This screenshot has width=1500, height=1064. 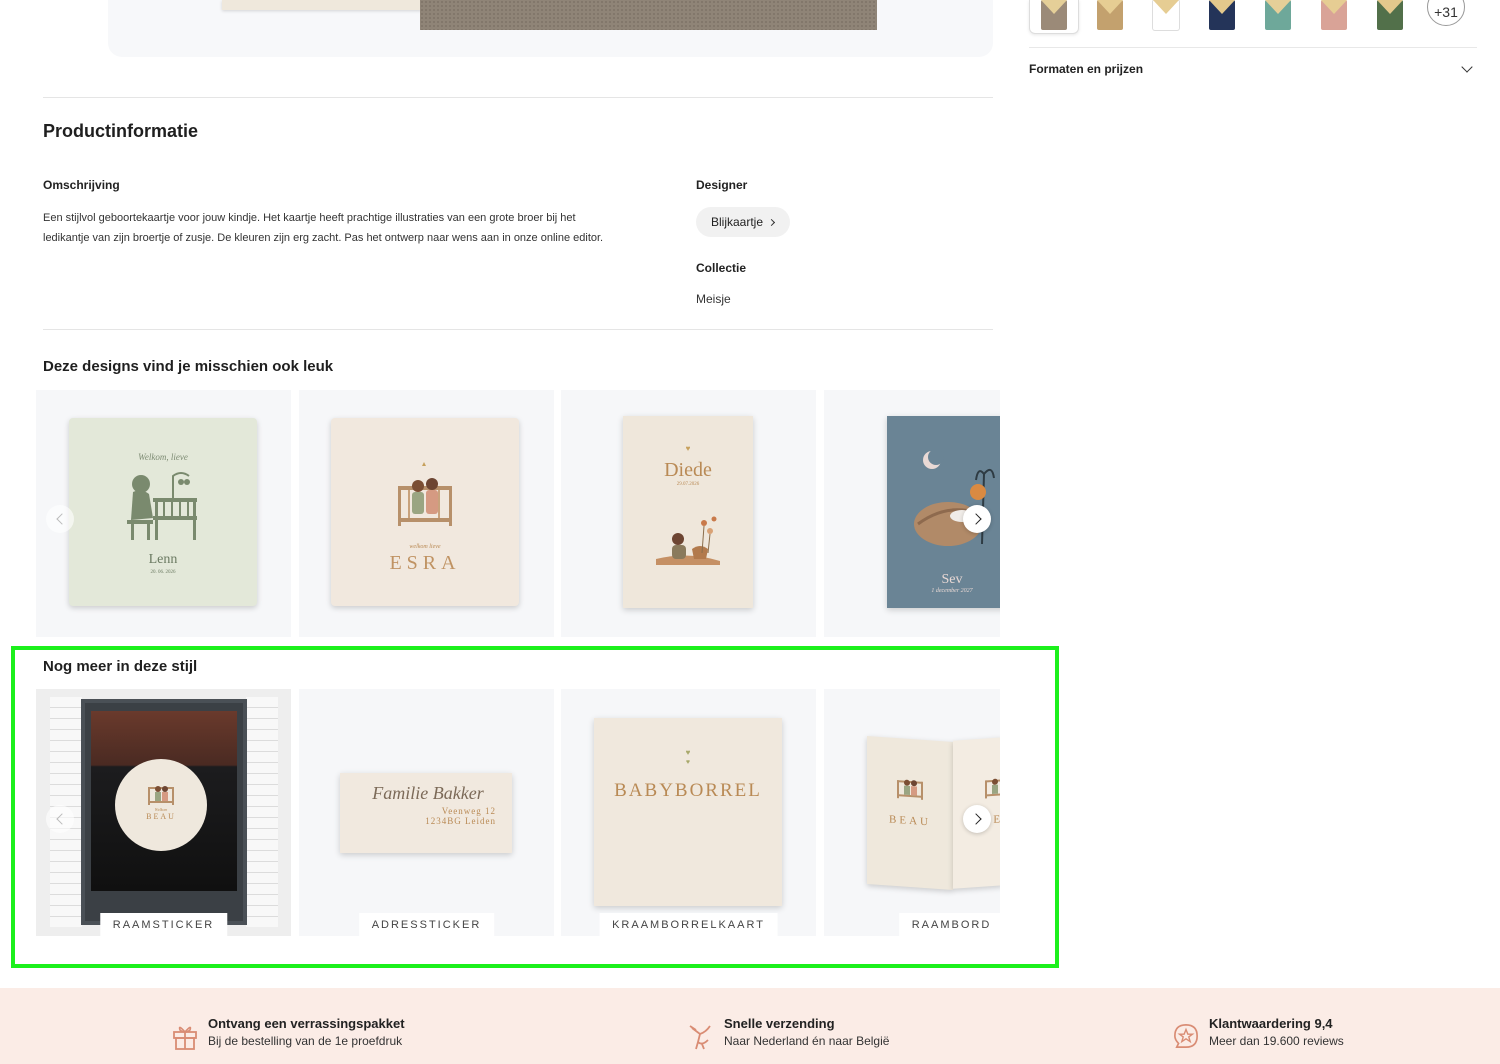 I want to click on envelope-swatch-forest, so click(x=1390, y=17).